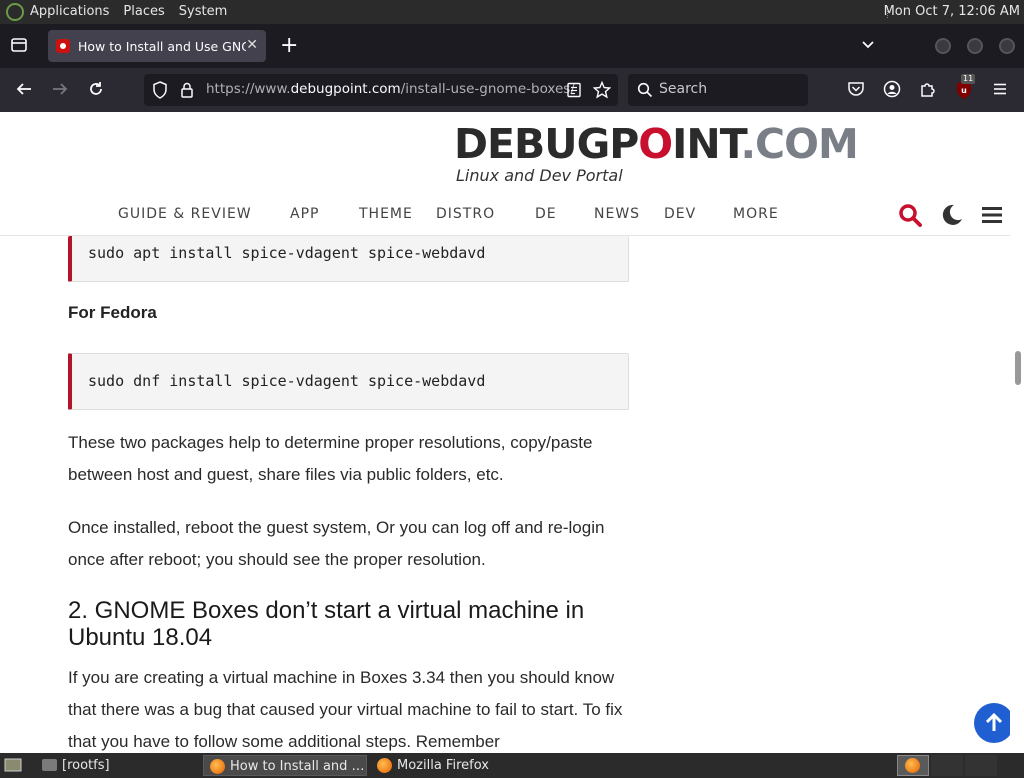  What do you see at coordinates (465, 214) in the screenshot?
I see `nav-distro: DISTRO` at bounding box center [465, 214].